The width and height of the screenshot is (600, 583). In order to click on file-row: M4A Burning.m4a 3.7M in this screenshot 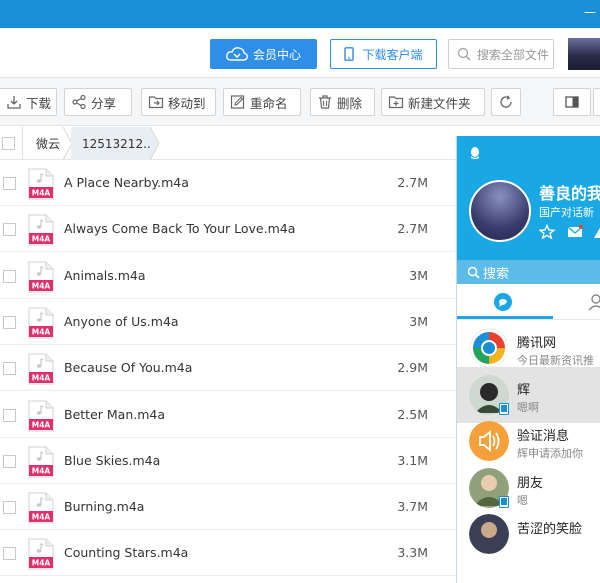, I will do `click(228, 507)`.